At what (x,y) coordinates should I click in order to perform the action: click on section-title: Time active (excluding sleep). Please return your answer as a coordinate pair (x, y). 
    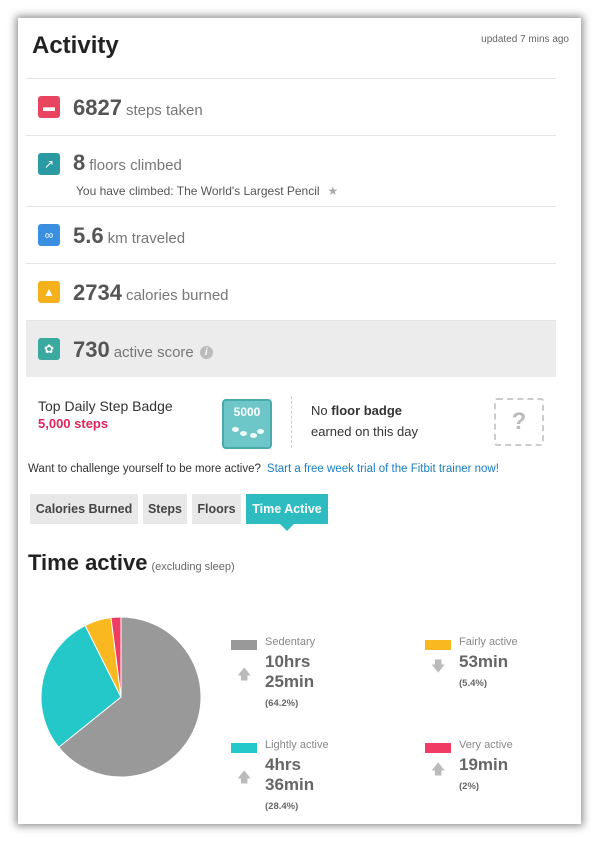
    Looking at the image, I should click on (131, 563).